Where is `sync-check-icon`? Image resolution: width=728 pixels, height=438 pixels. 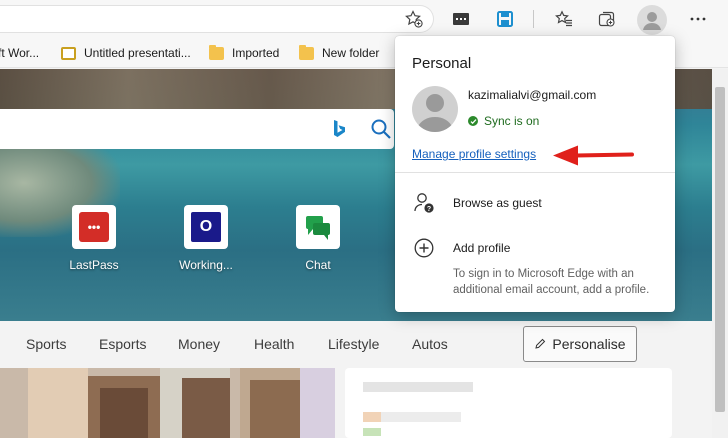
sync-check-icon is located at coordinates (473, 121).